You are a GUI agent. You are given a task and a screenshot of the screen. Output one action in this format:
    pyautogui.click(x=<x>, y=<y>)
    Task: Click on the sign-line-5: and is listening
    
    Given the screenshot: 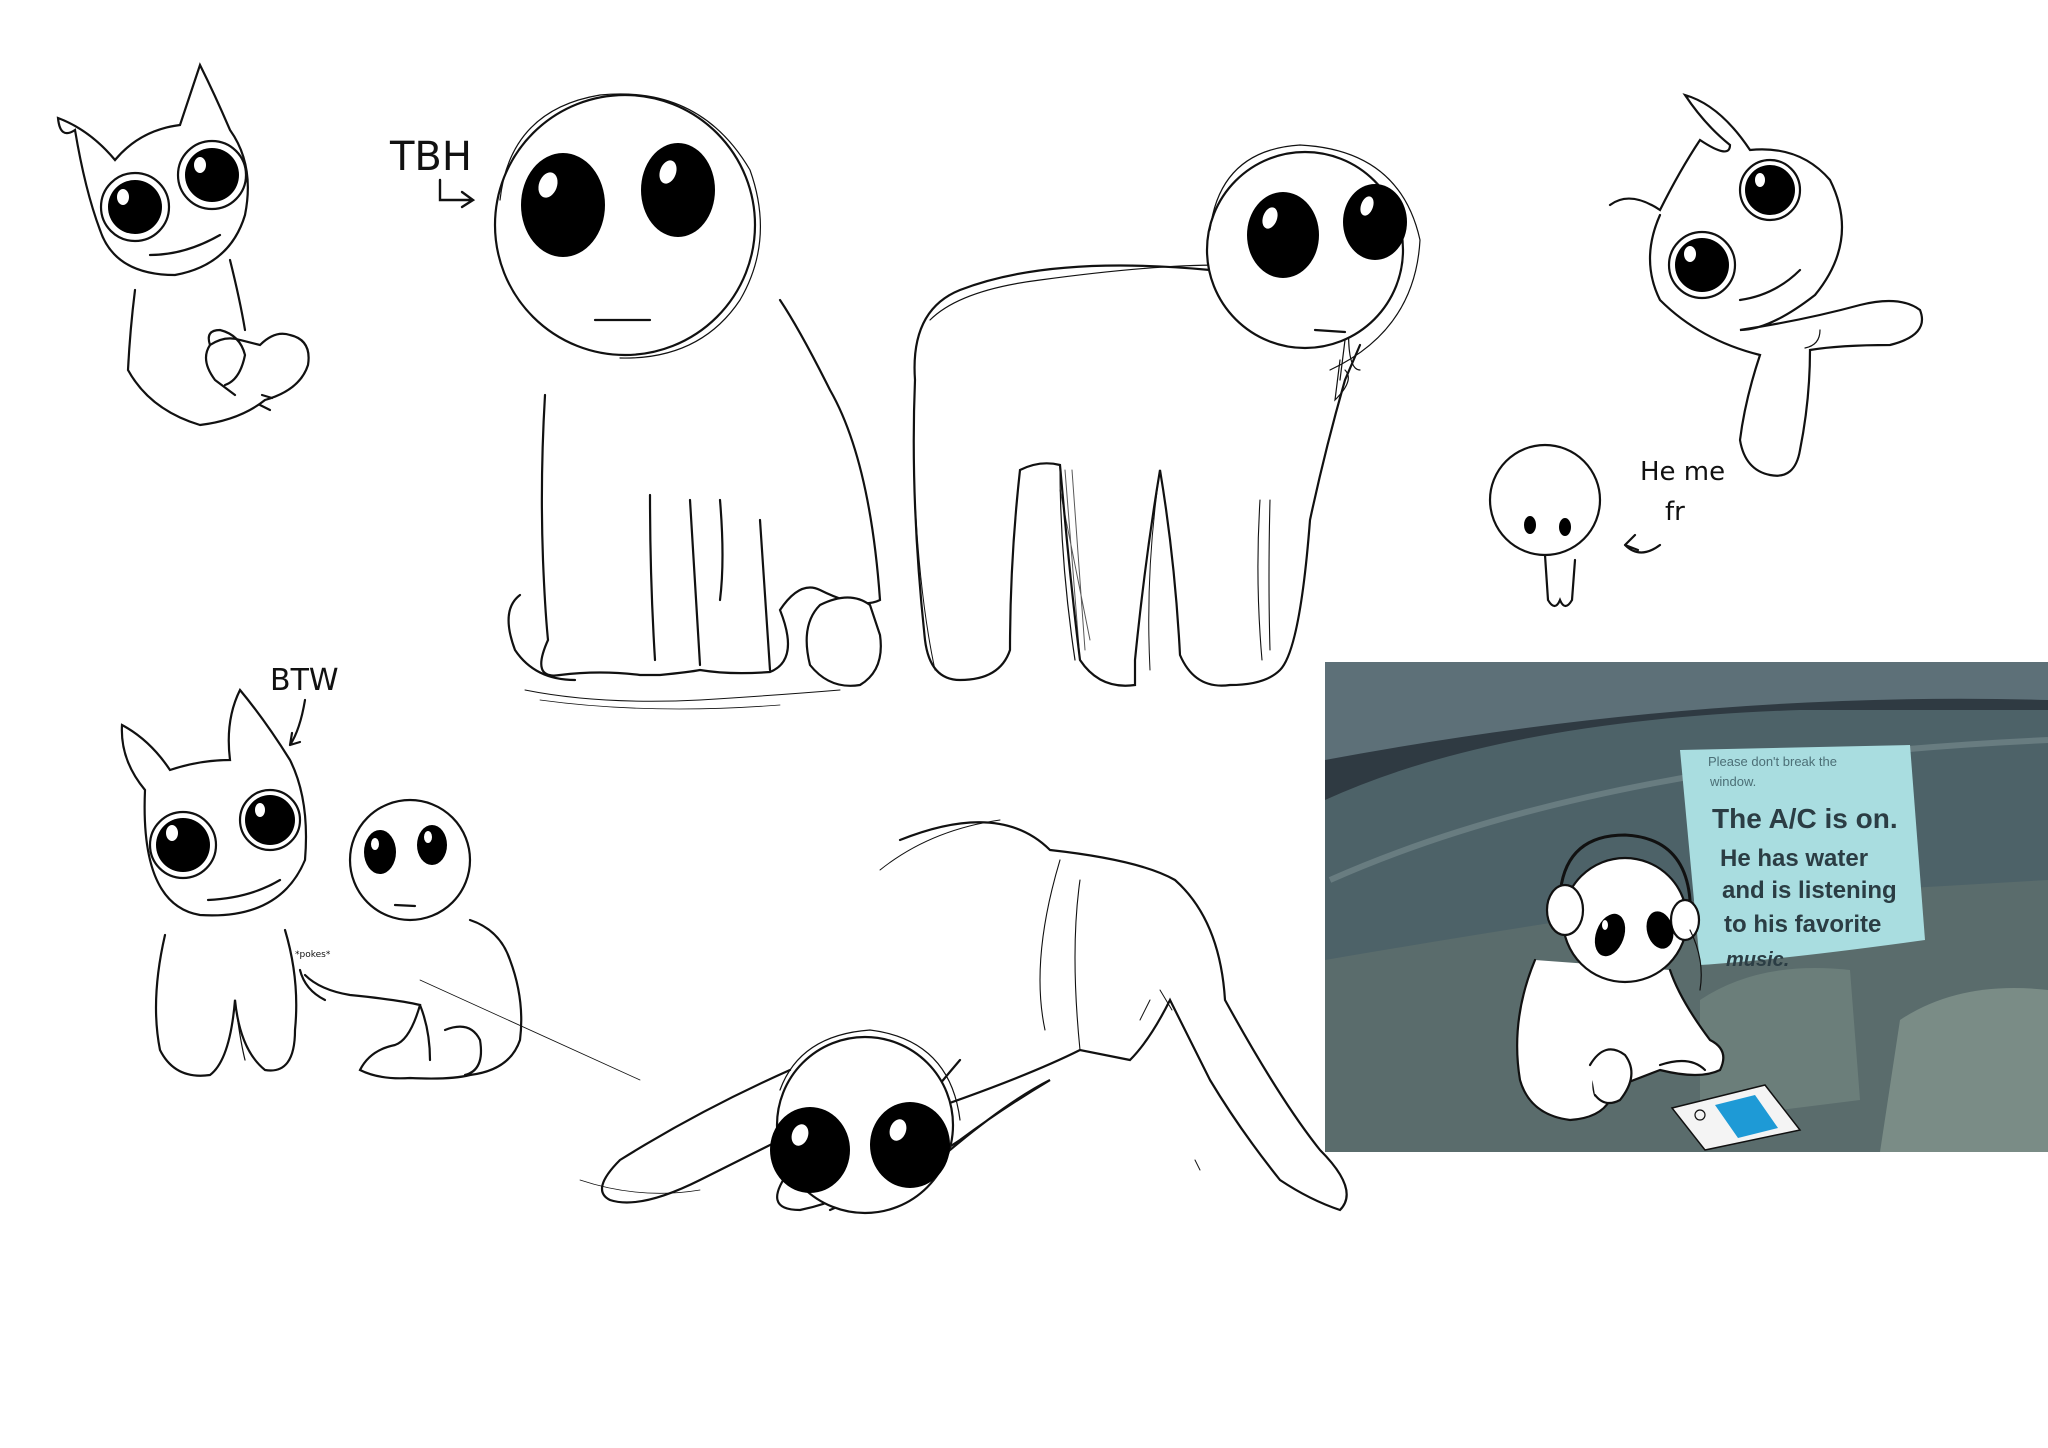 What is the action you would take?
    pyautogui.click(x=1809, y=890)
    